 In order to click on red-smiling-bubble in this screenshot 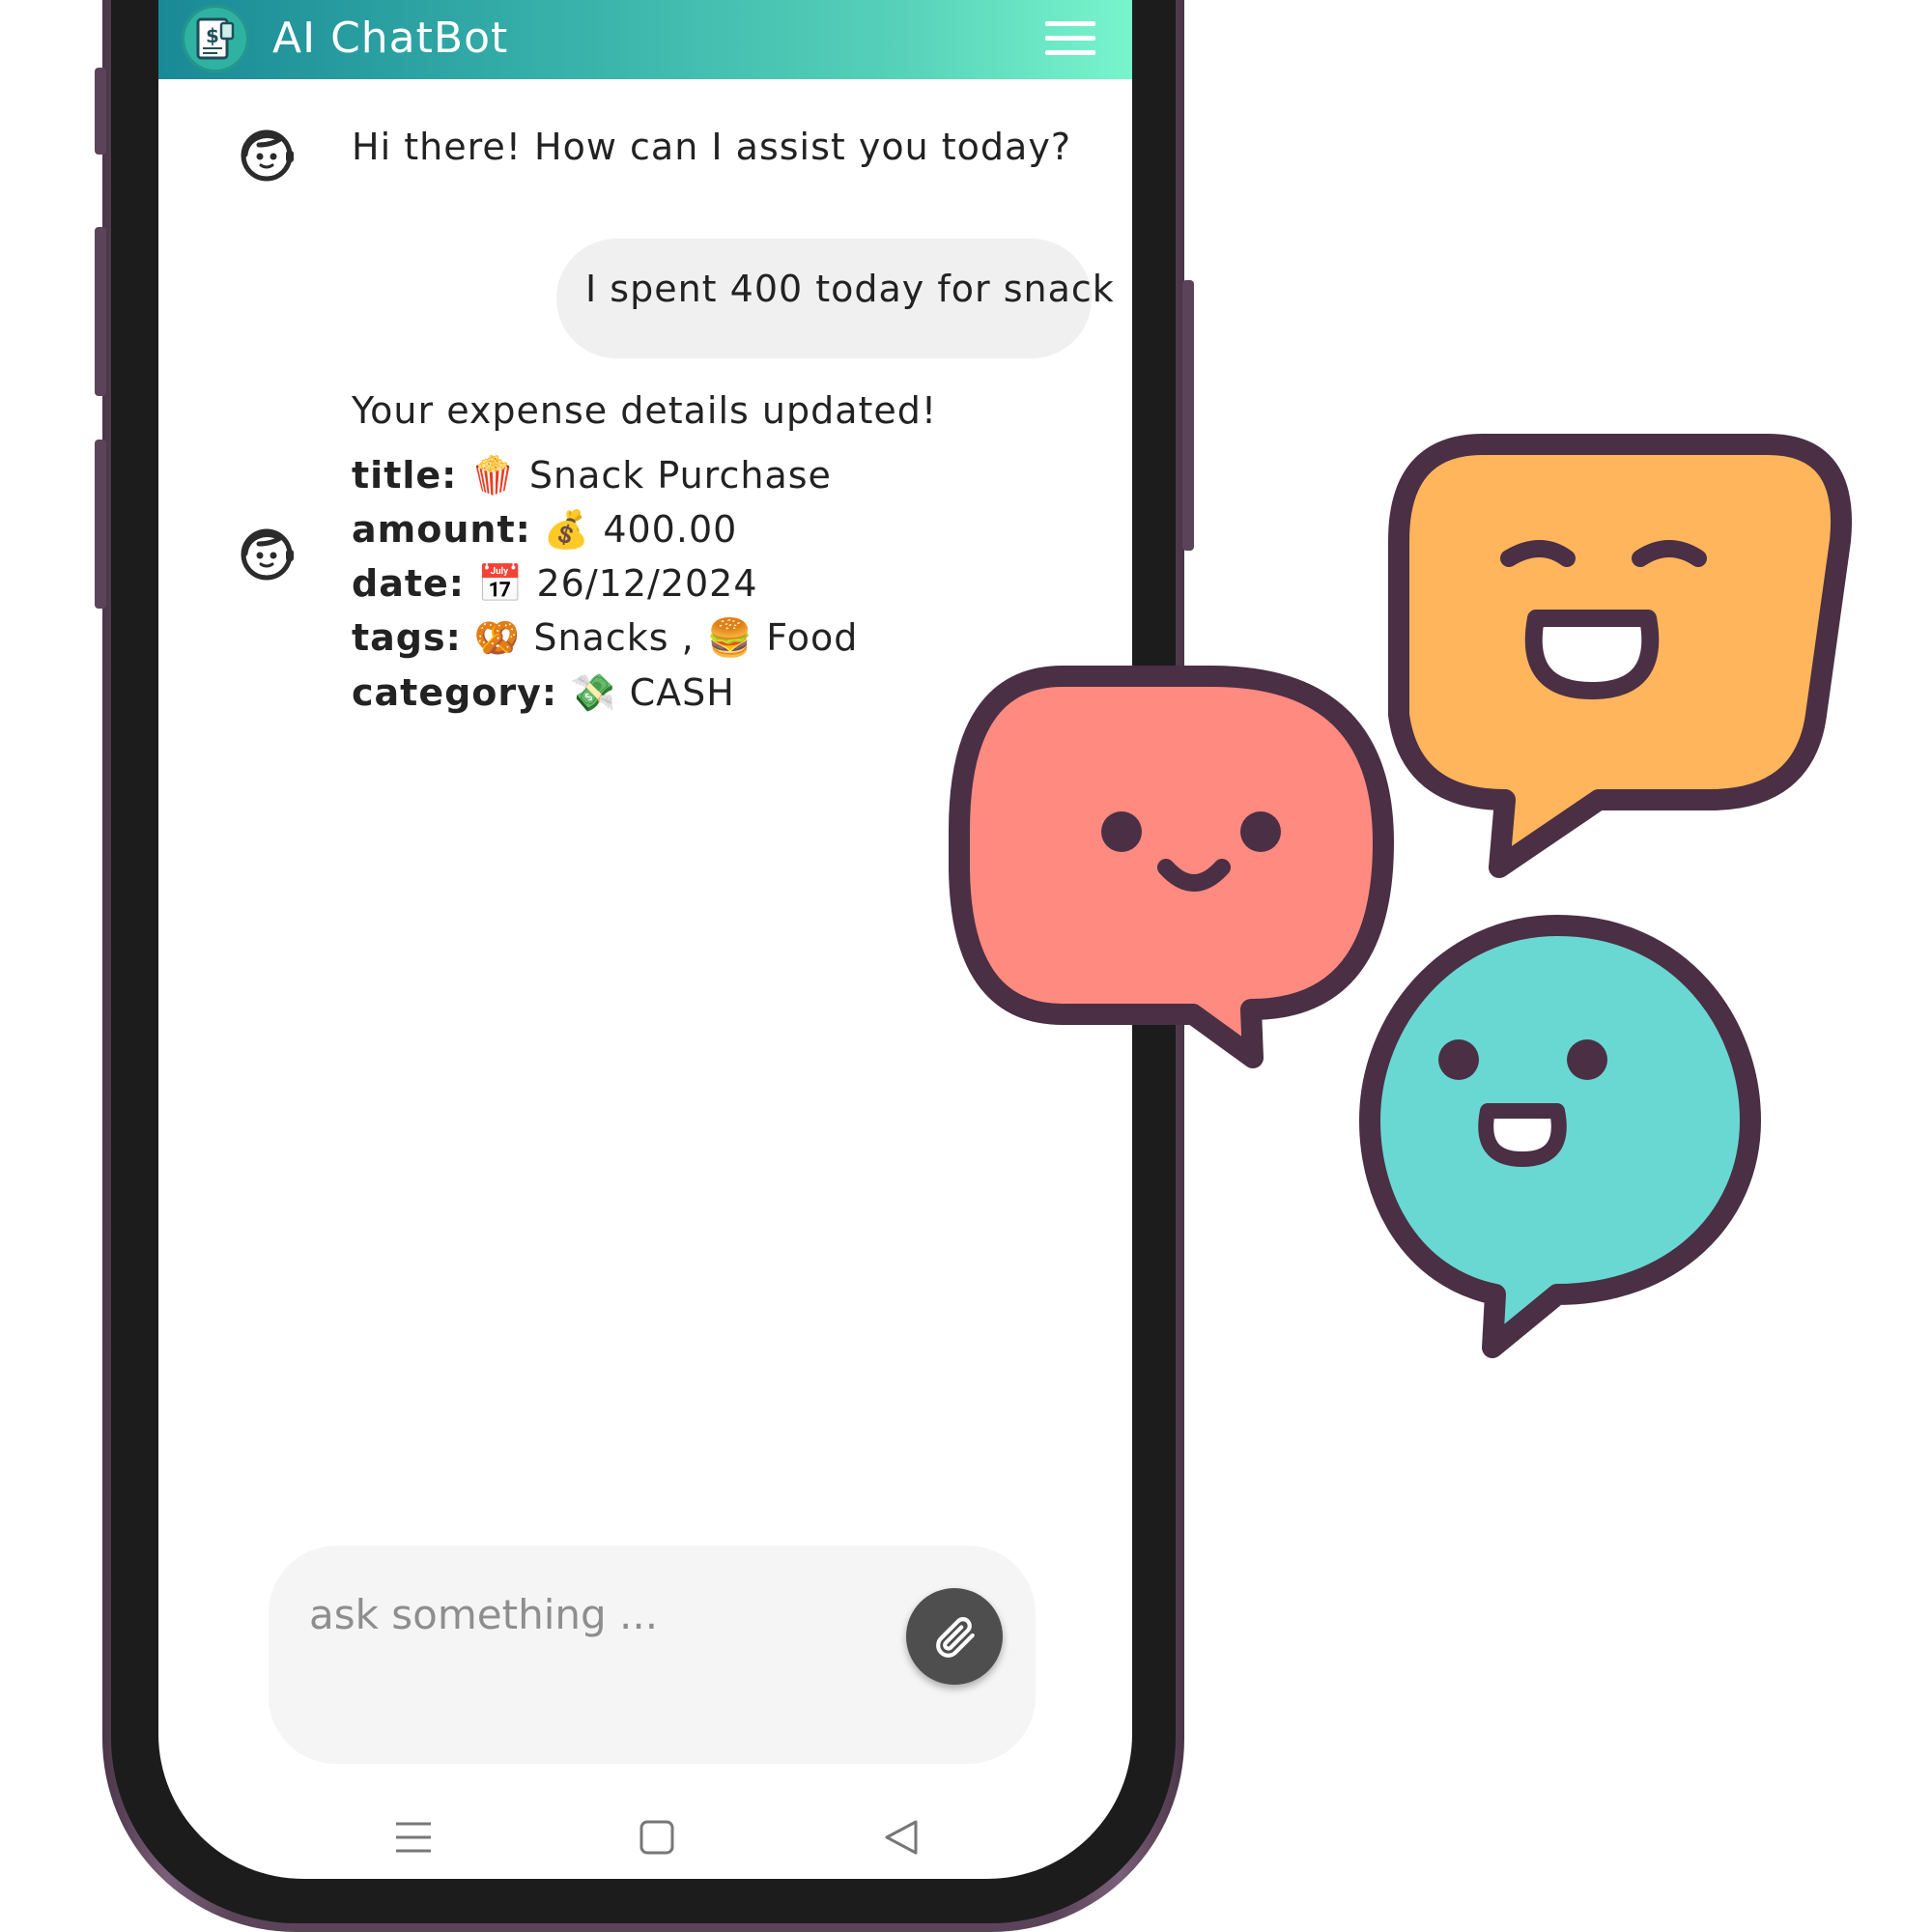, I will do `click(1171, 867)`.